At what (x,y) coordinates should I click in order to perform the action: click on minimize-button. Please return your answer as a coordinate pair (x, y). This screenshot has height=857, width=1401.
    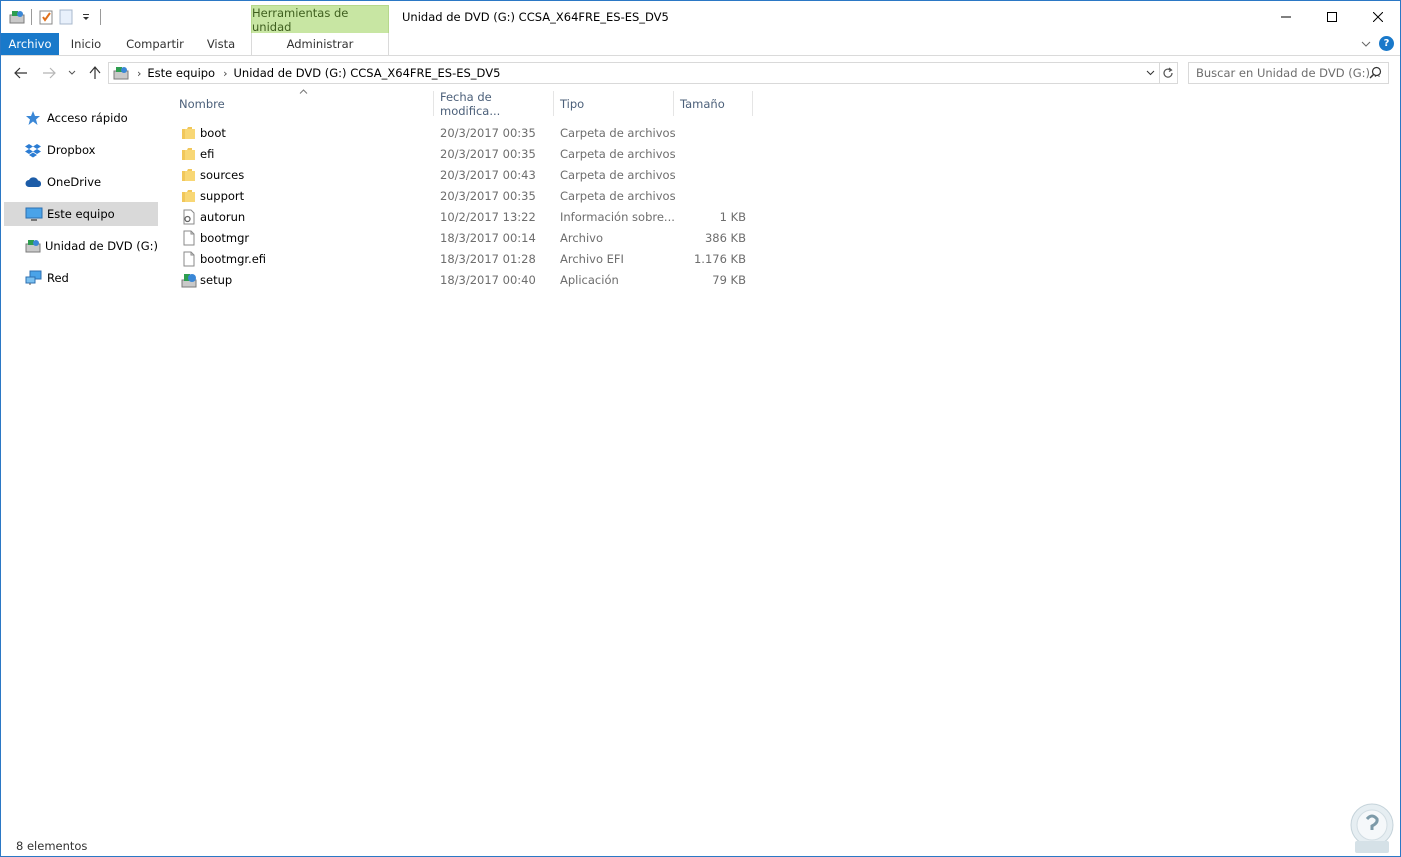
    Looking at the image, I should click on (1286, 16).